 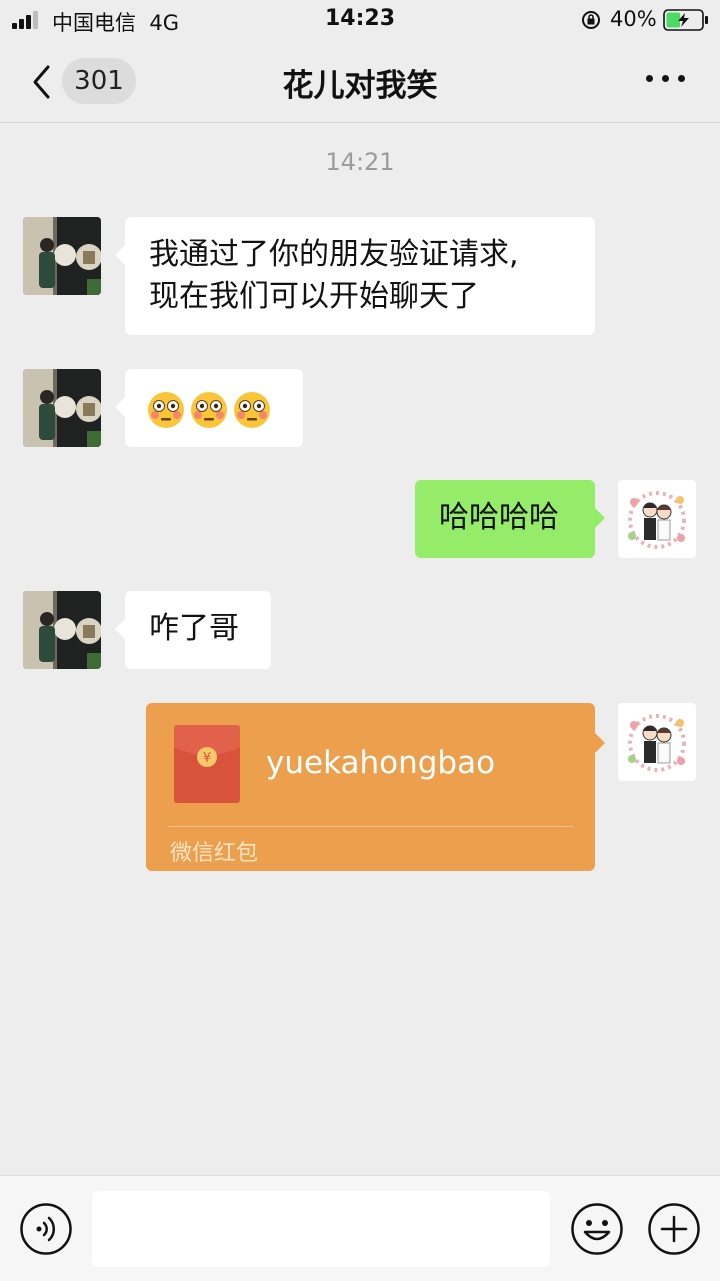 I want to click on red-packet-title: yuekahongbao, so click(x=381, y=763).